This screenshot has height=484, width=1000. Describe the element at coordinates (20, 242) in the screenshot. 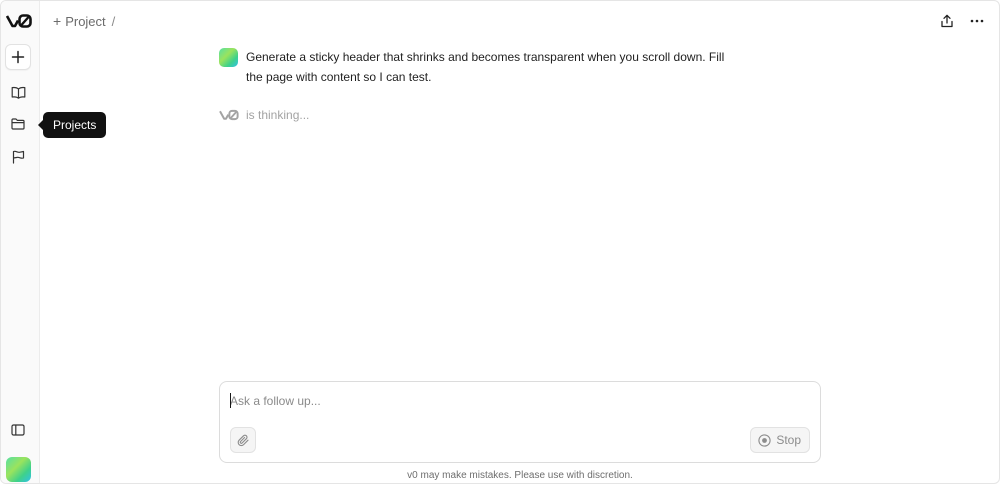

I see `sidebar` at that location.